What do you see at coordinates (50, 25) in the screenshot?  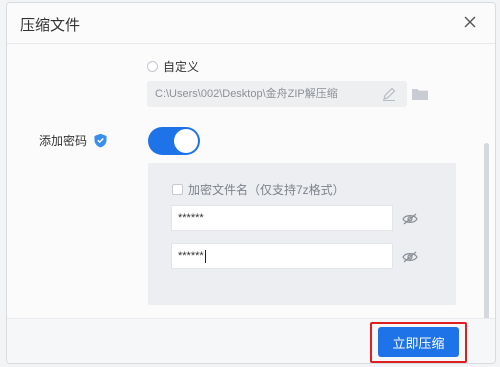 I see `dialog-title: 压缩文件` at bounding box center [50, 25].